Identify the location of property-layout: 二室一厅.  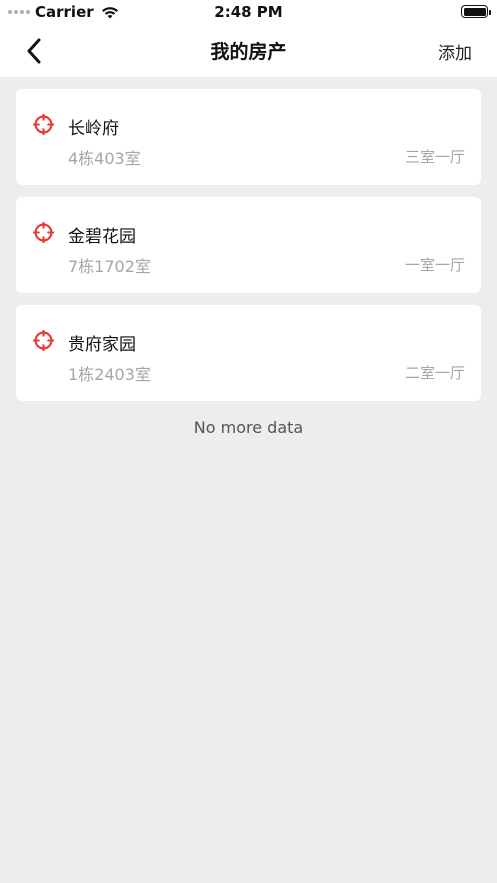
(434, 373).